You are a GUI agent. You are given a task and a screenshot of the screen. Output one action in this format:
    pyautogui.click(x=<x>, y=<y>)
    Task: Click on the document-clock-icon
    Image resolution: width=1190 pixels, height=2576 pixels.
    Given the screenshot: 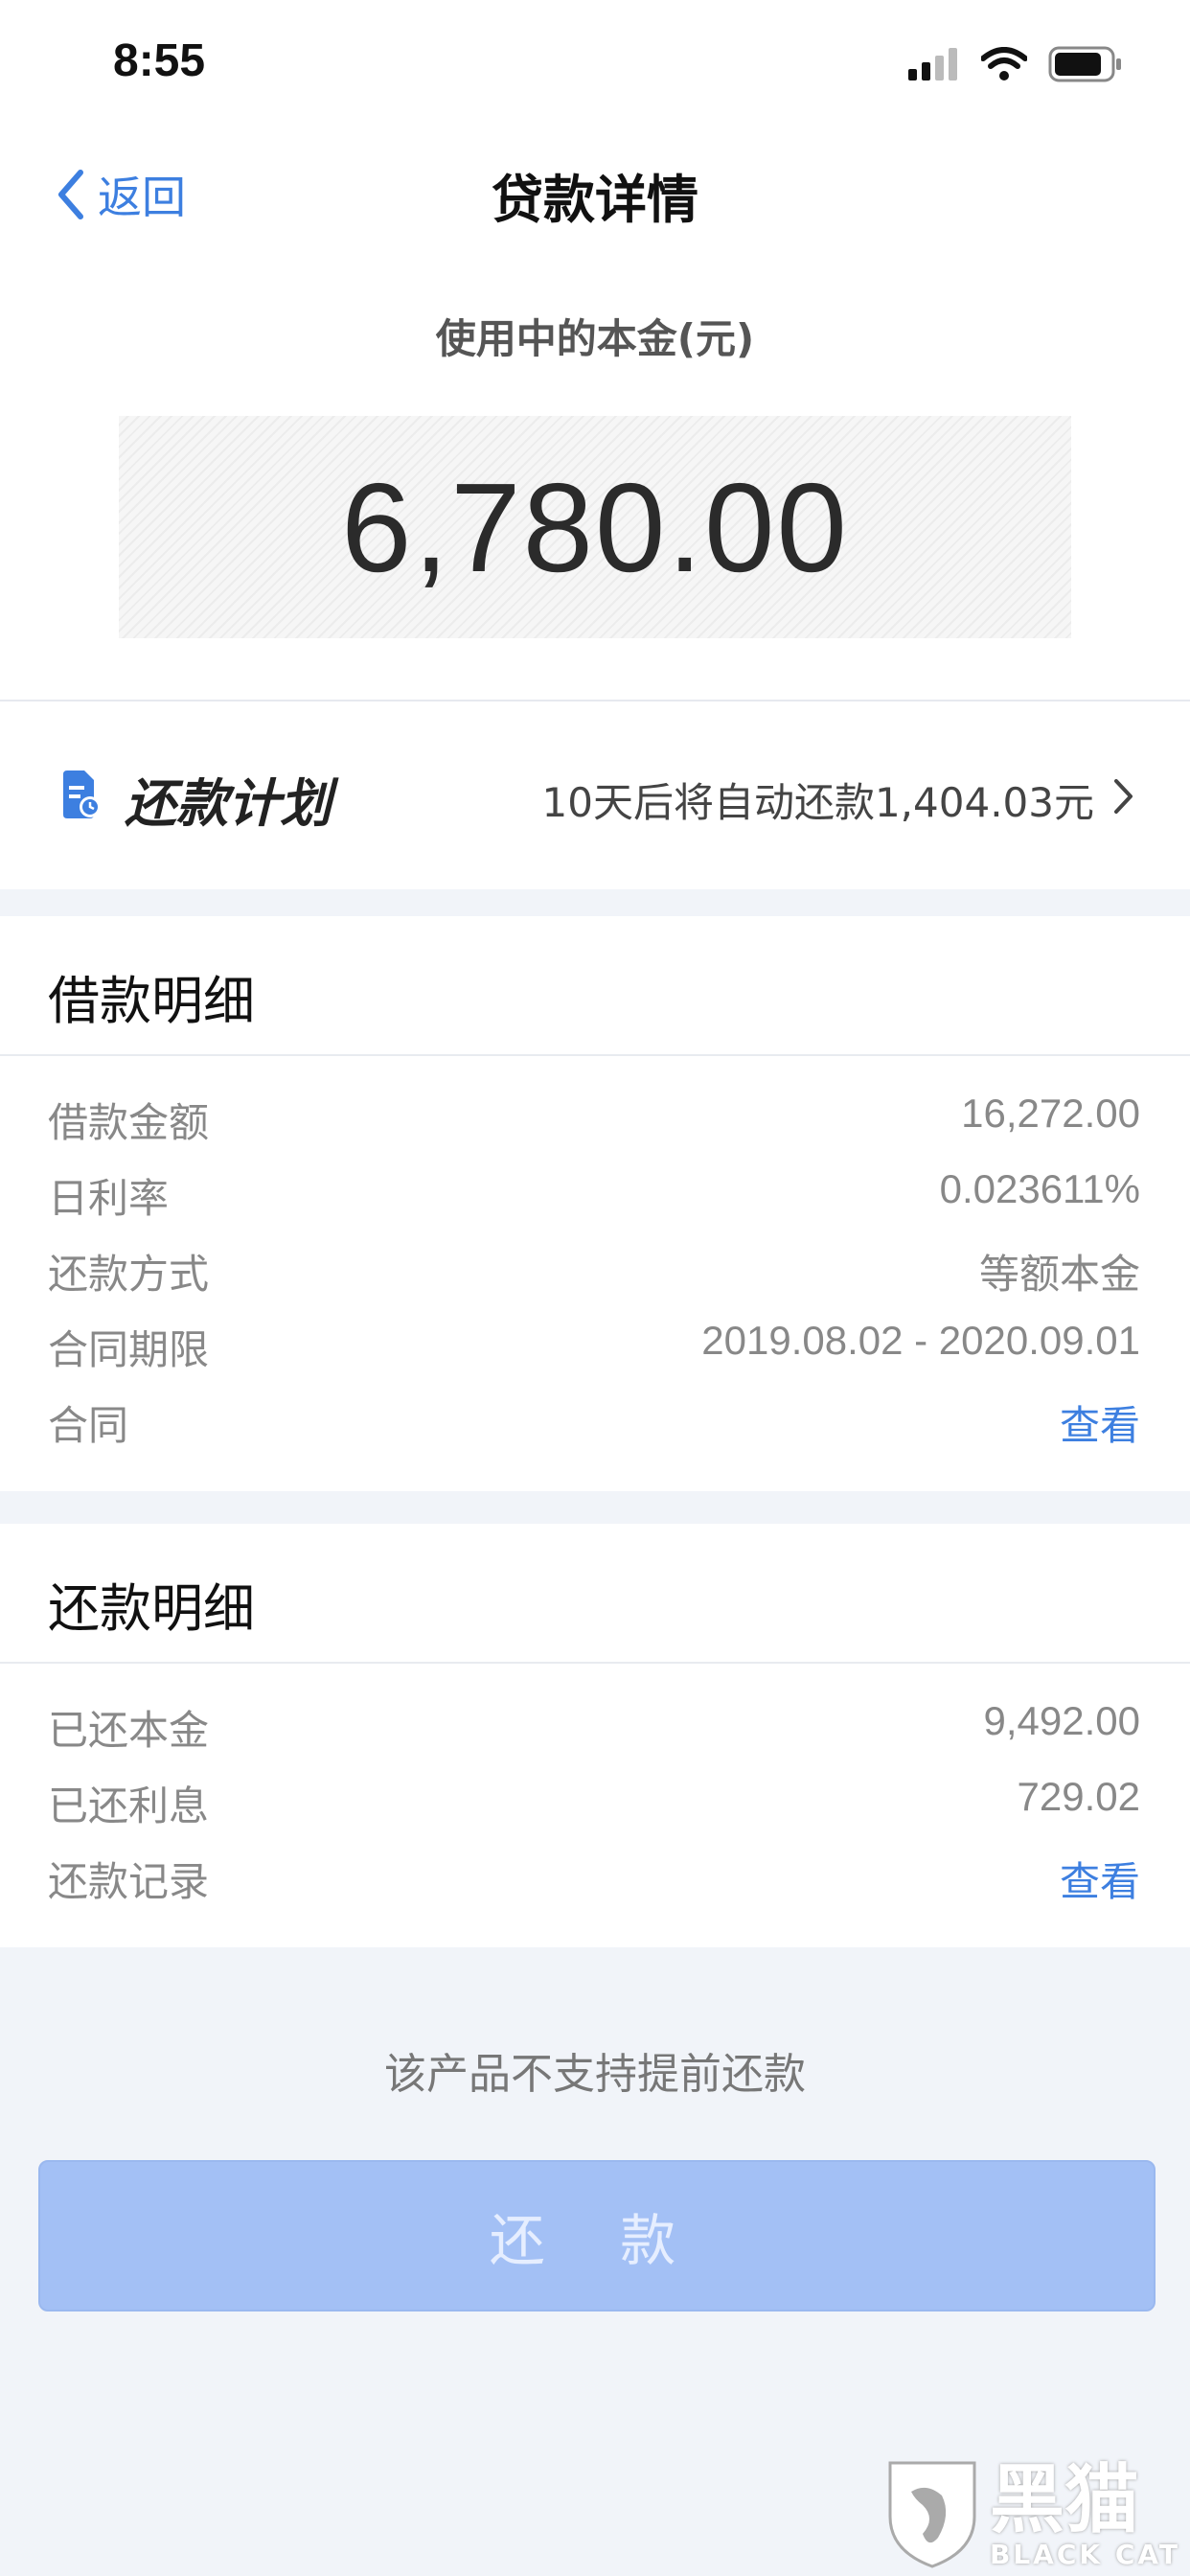 What is the action you would take?
    pyautogui.click(x=82, y=794)
    